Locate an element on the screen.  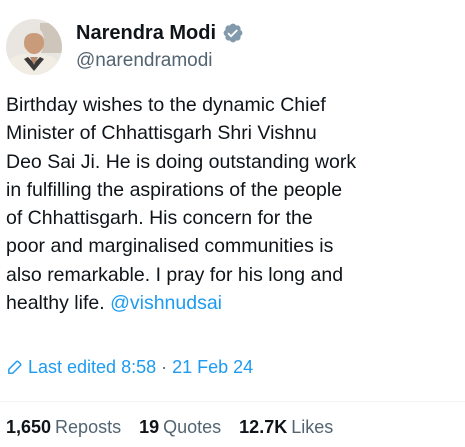
quotes-label: Quotes is located at coordinates (192, 427).